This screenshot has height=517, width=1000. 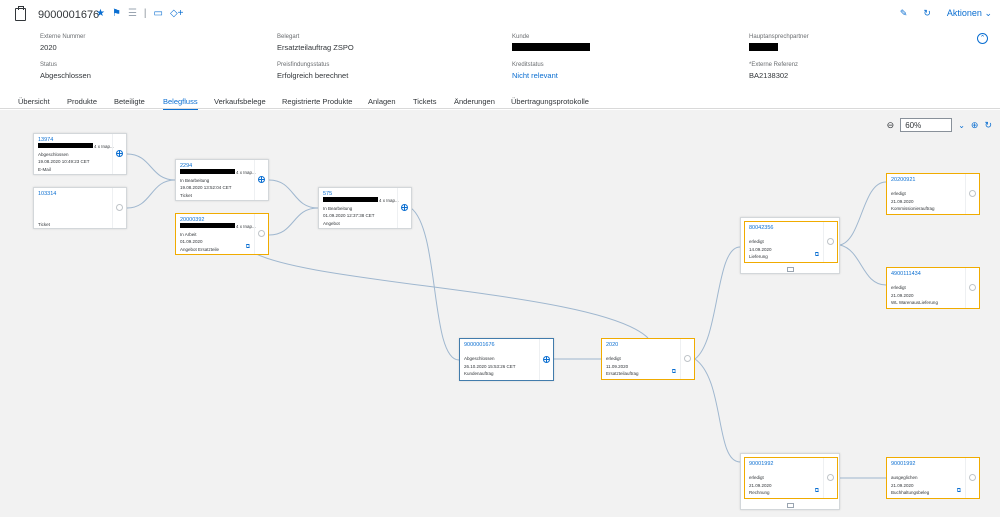 What do you see at coordinates (82, 101) in the screenshot?
I see `tab-produkte: Produkte` at bounding box center [82, 101].